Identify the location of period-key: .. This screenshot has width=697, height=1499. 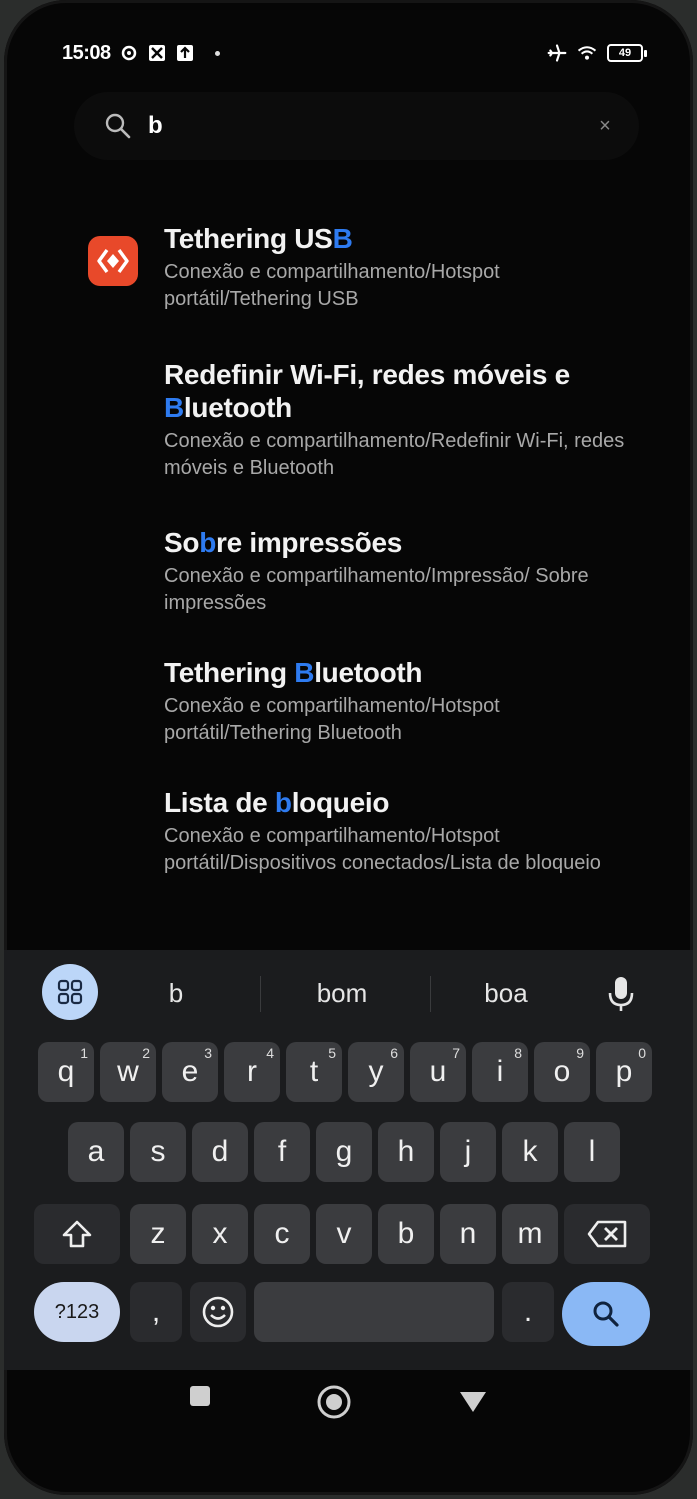
(528, 1312).